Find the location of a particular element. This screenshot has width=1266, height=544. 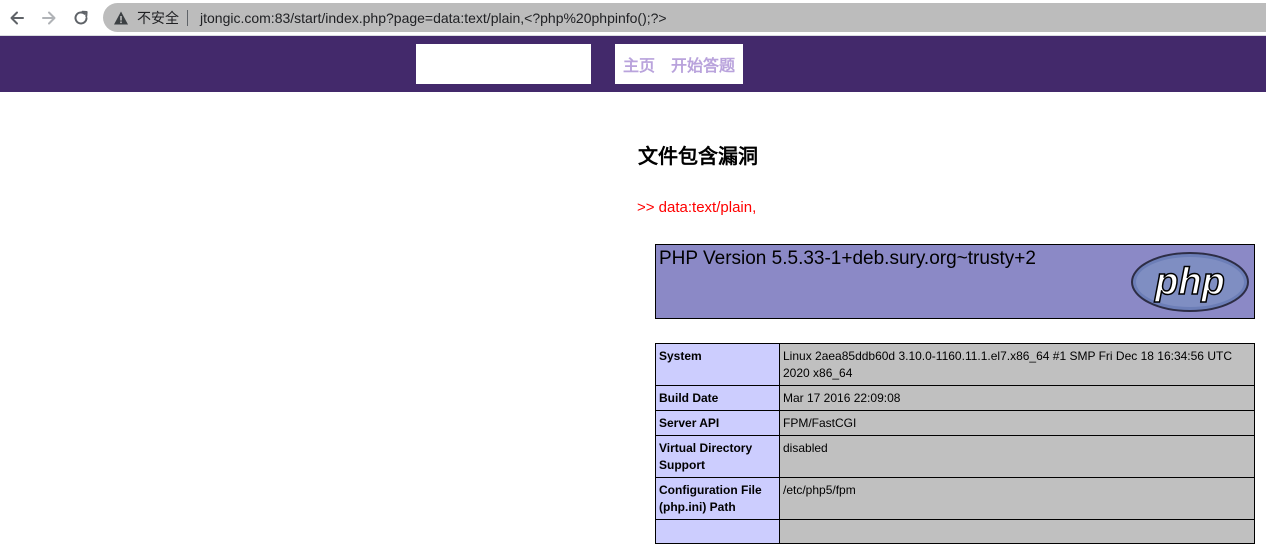

table-row: Build Date Mar 17 2016 22:09:08 is located at coordinates (955, 398).